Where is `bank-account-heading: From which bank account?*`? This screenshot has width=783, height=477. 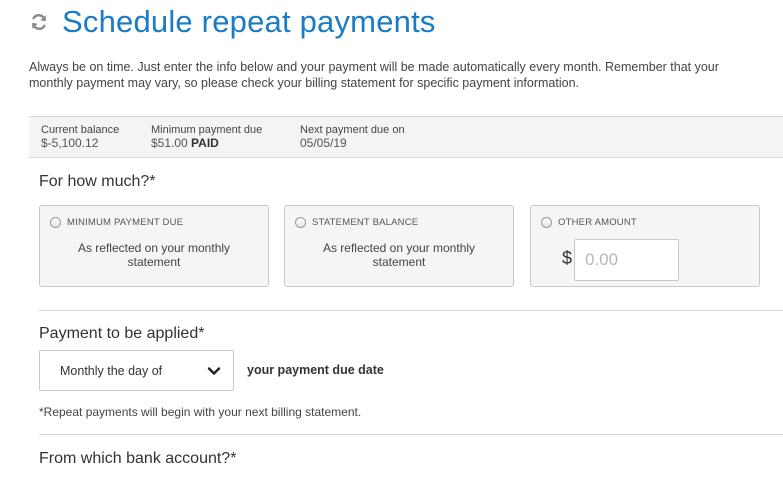 bank-account-heading: From which bank account?* is located at coordinates (138, 458).